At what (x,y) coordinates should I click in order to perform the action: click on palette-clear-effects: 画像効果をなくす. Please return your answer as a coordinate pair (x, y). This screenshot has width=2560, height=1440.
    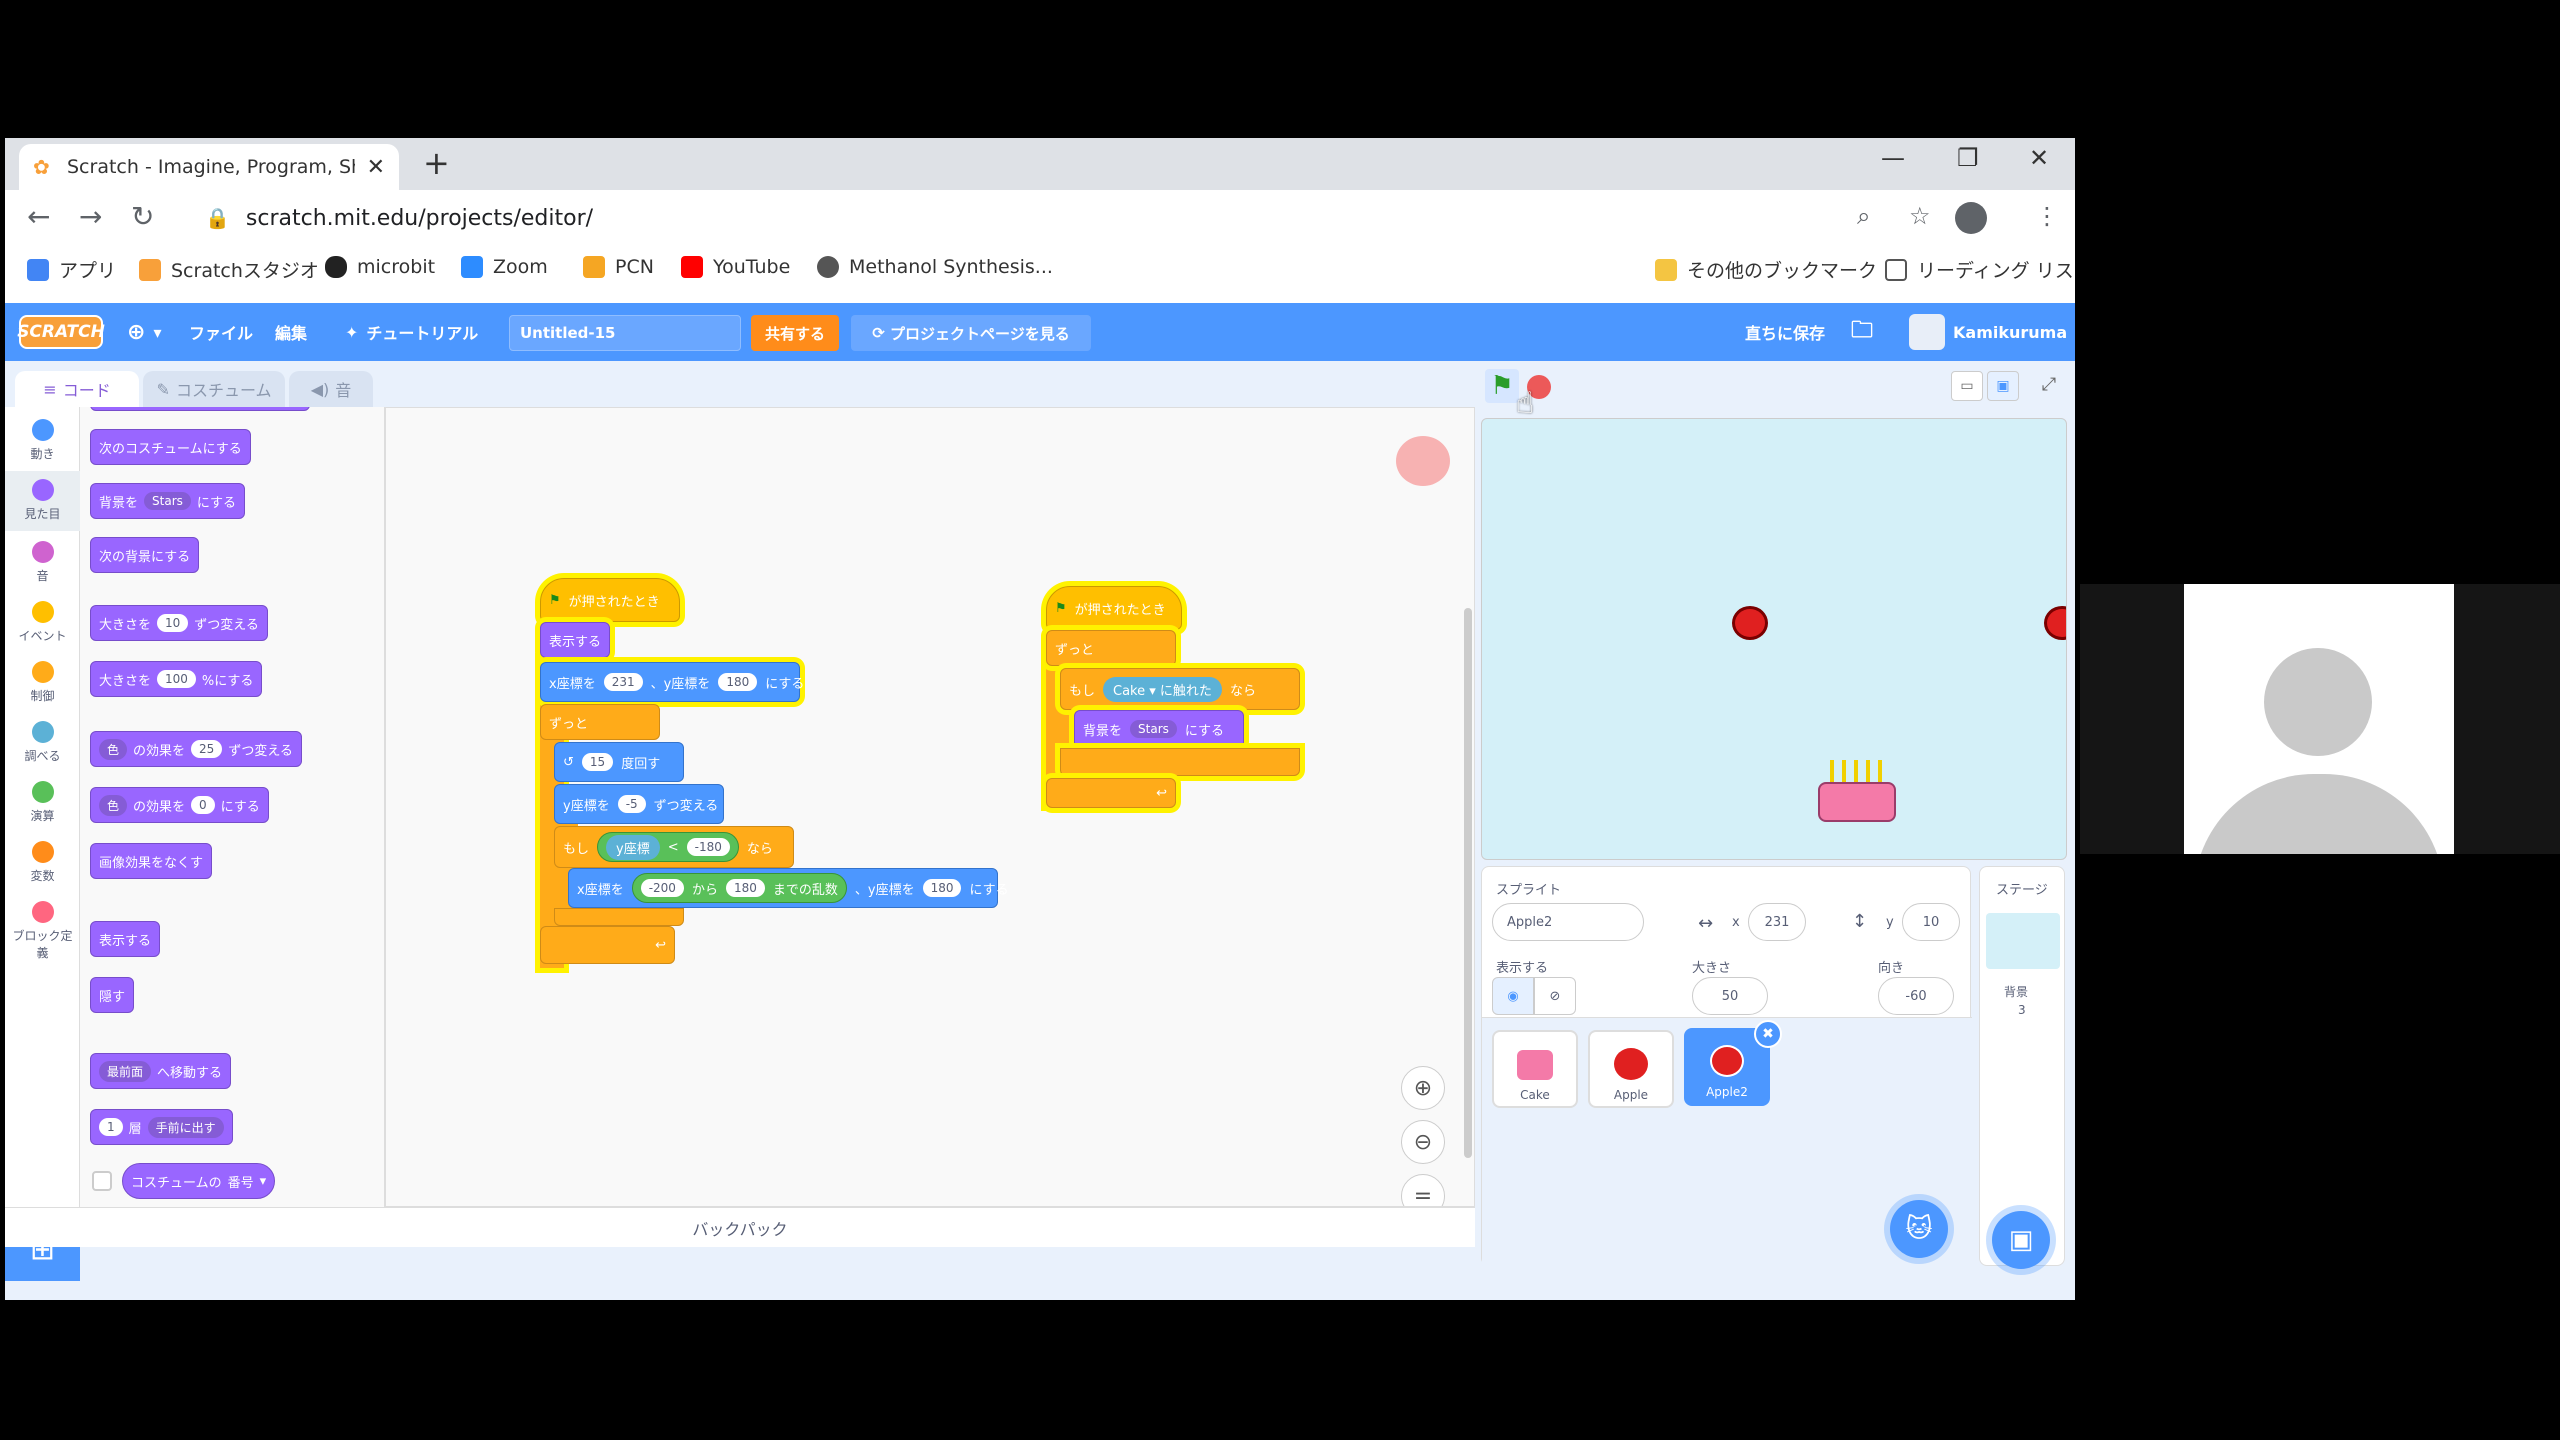
    Looking at the image, I should click on (151, 861).